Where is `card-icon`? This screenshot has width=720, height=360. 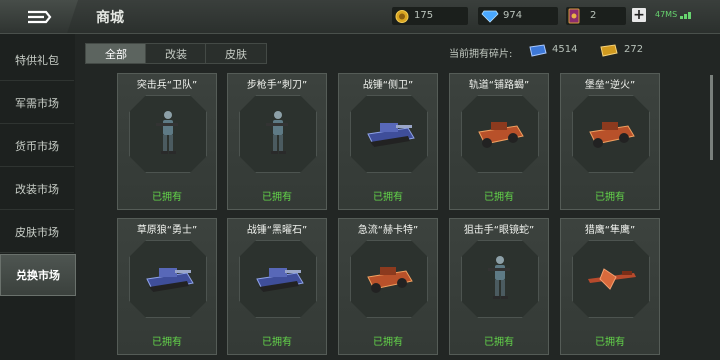
card-icon is located at coordinates (574, 16).